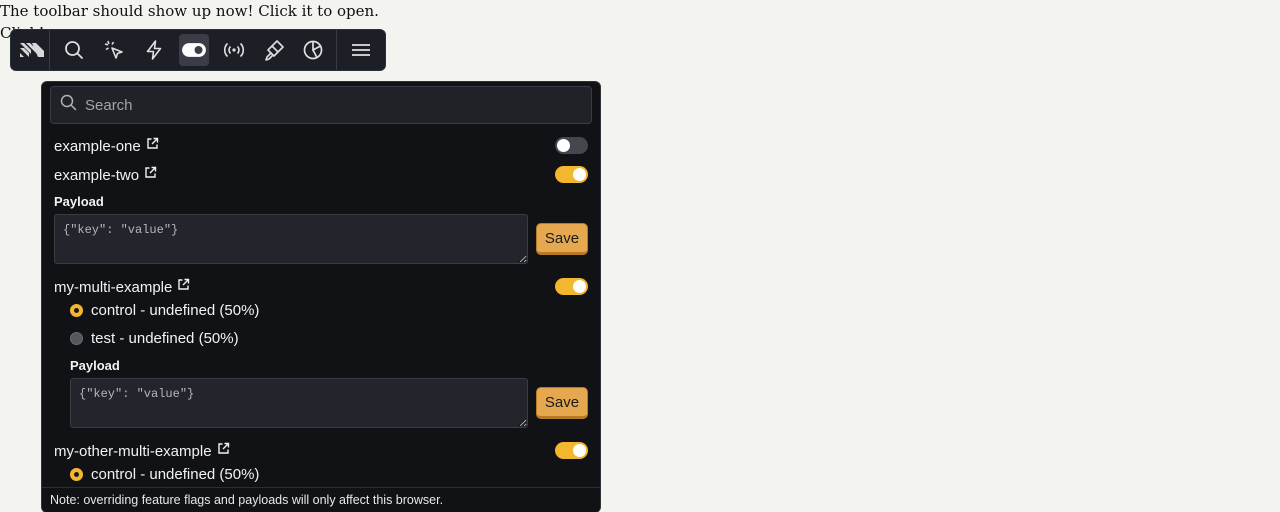 The image size is (1280, 512). I want to click on actions-icon, so click(154, 50).